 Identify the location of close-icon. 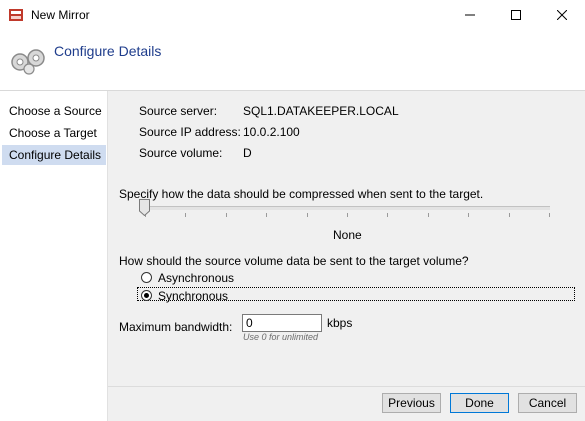
(562, 15).